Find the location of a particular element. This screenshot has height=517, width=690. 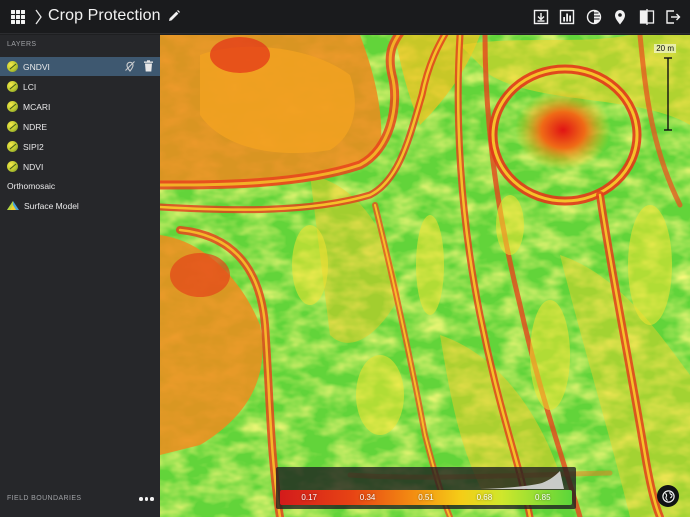

visibility-off-icon is located at coordinates (130, 66).